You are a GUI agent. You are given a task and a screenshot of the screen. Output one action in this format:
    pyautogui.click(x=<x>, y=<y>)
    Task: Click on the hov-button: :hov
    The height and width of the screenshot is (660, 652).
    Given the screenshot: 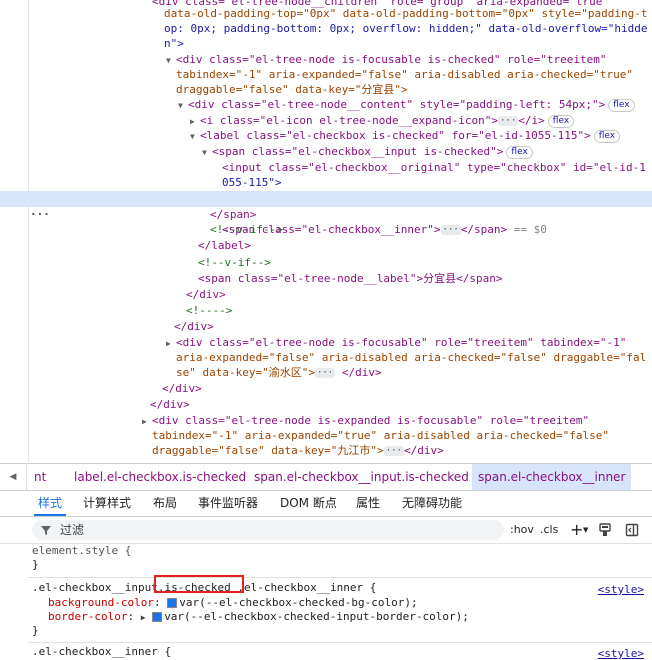 What is the action you would take?
    pyautogui.click(x=522, y=530)
    